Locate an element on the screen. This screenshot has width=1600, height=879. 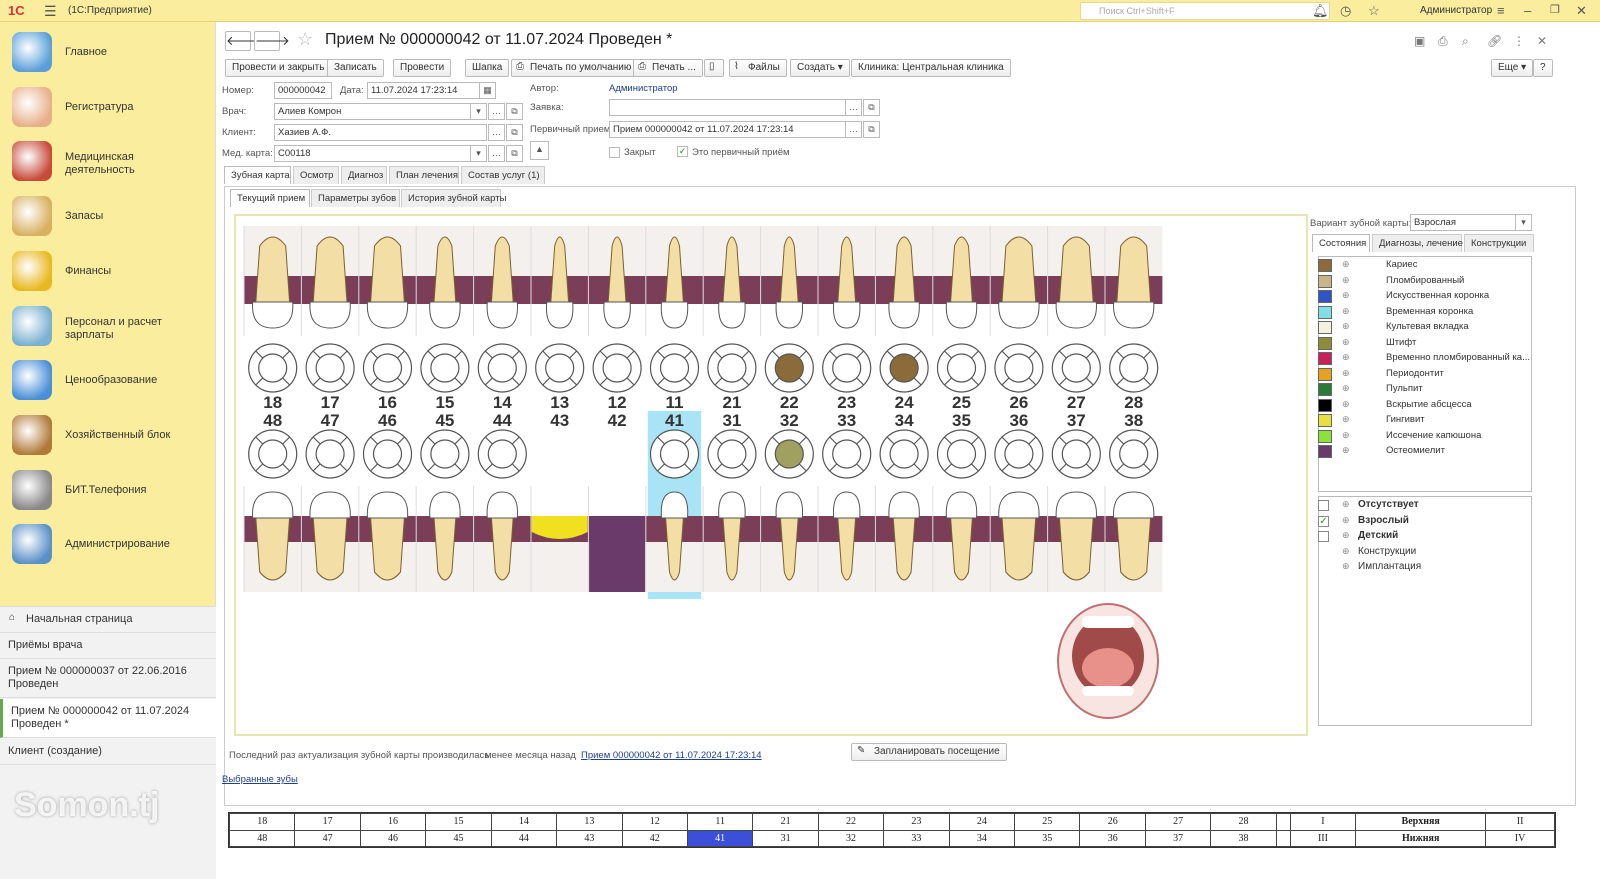
table-cell: 23 is located at coordinates (916, 822).